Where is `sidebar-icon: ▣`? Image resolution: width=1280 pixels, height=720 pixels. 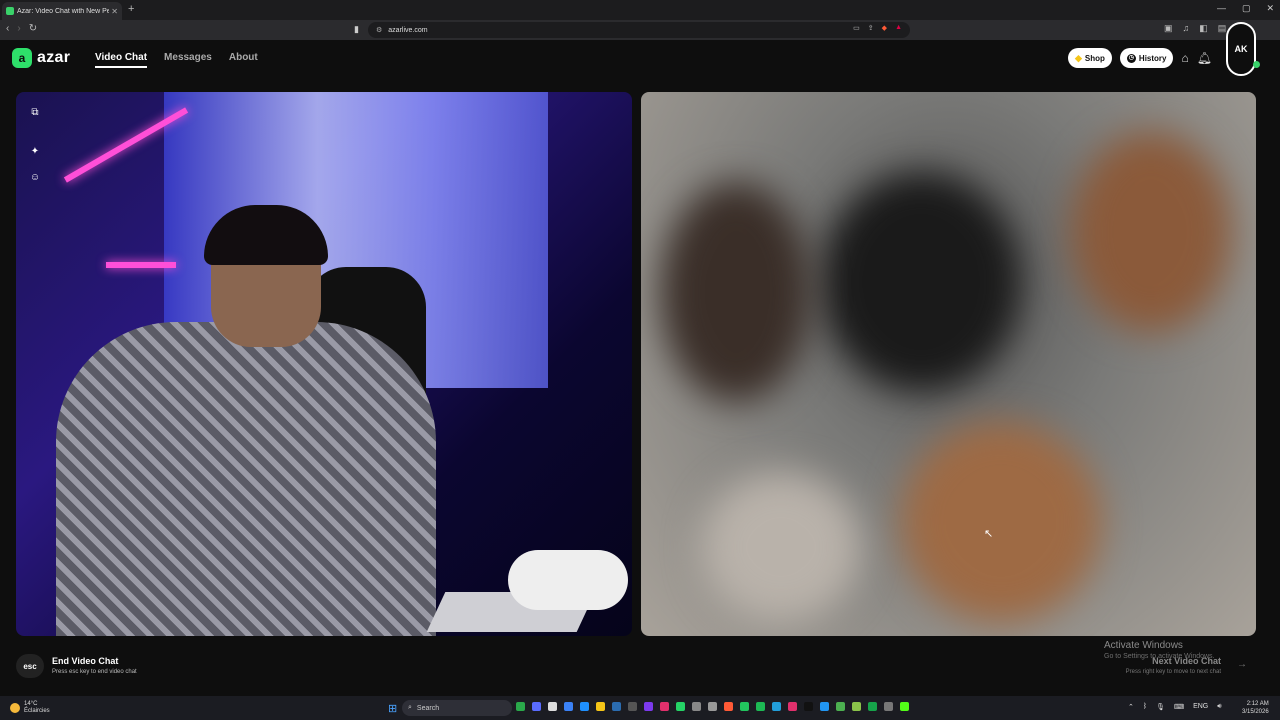 sidebar-icon: ▣ is located at coordinates (1168, 28).